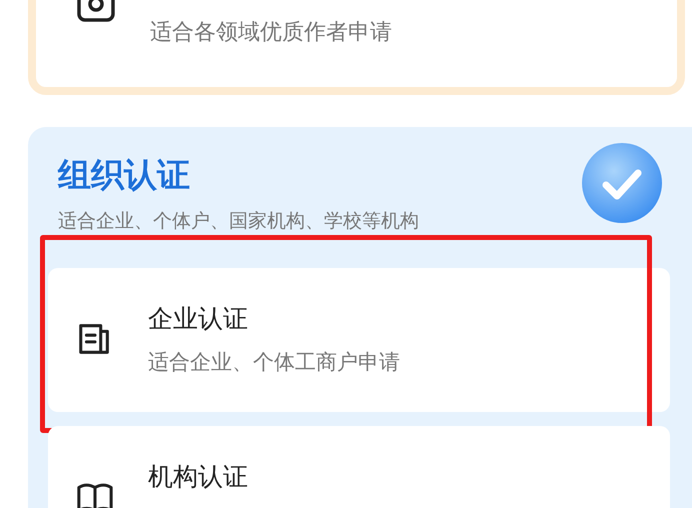  Describe the element at coordinates (622, 183) in the screenshot. I see `check-icon` at that location.